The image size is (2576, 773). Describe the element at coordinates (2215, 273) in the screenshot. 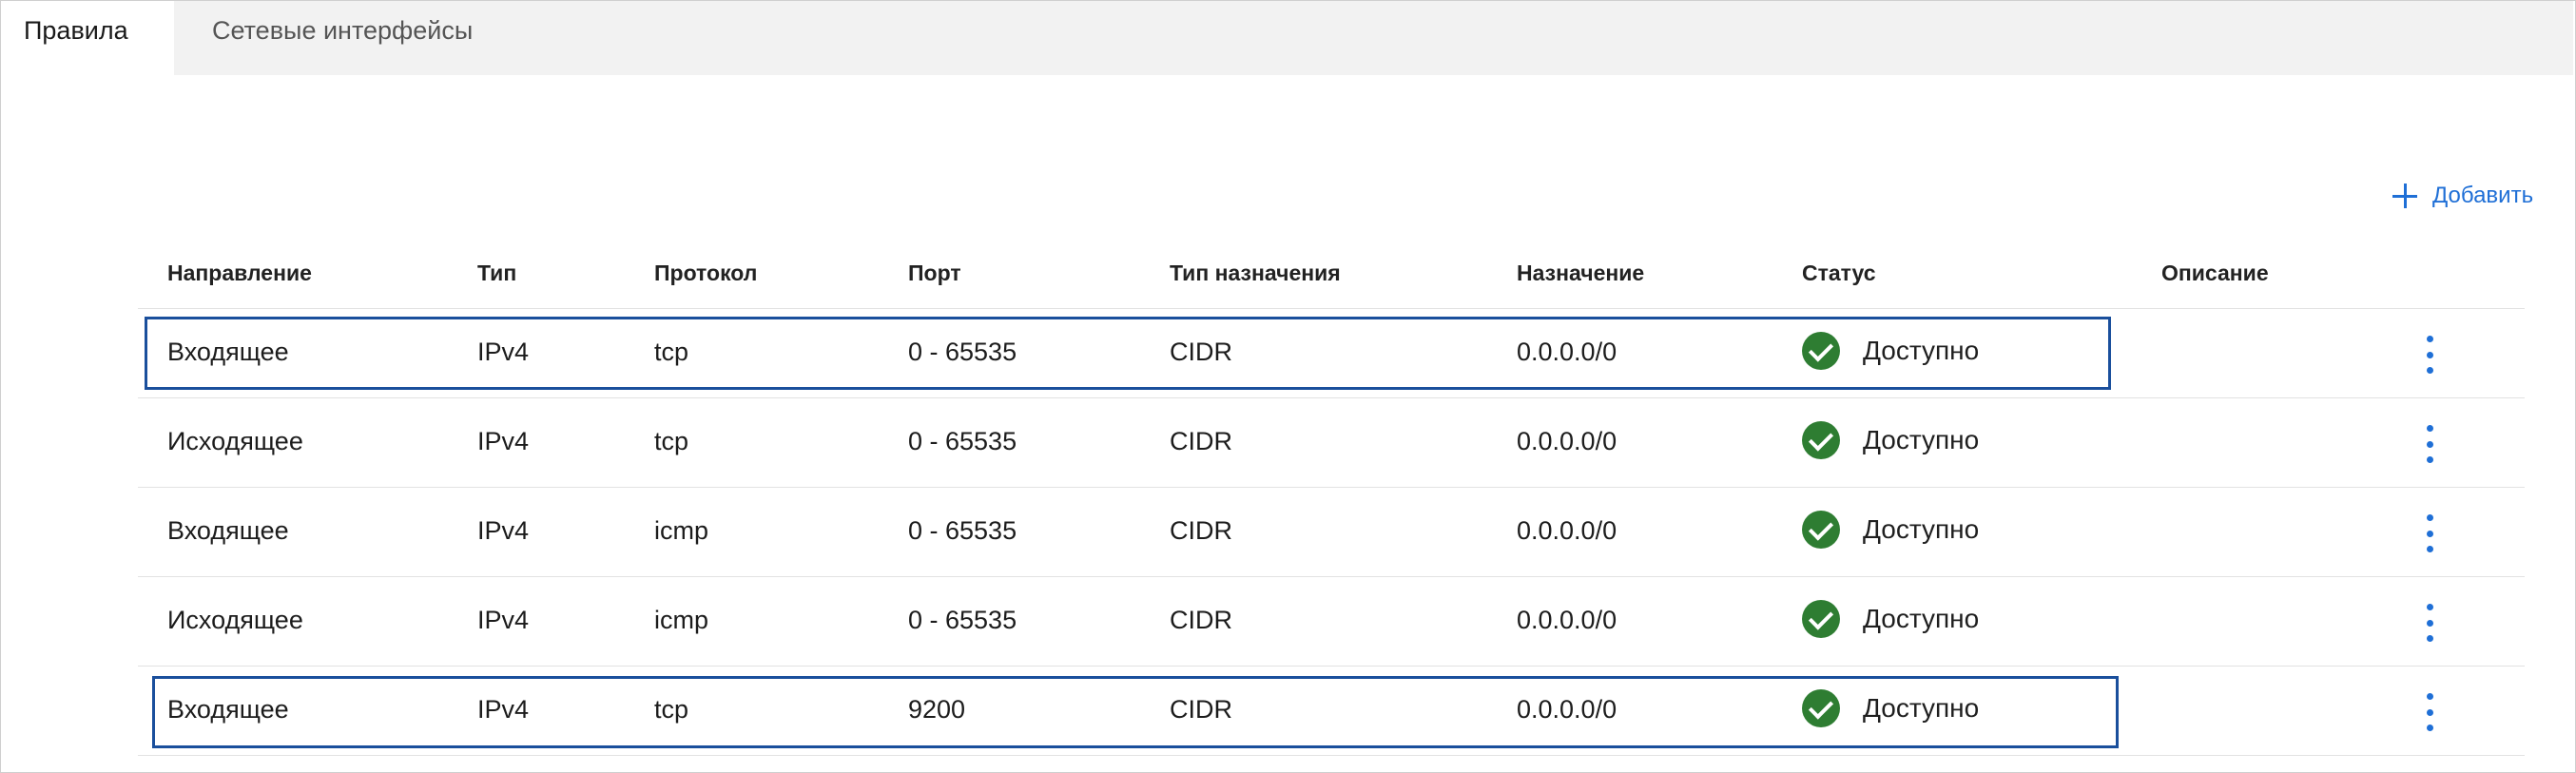

I see `header-description: Описание` at that location.